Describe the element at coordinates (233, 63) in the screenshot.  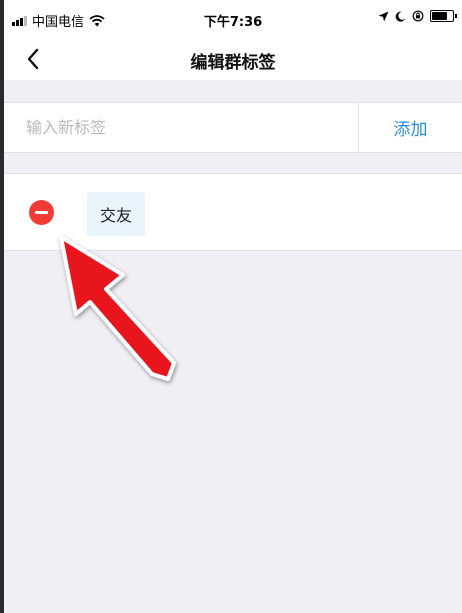
I see `page-title: 编辑群标签` at that location.